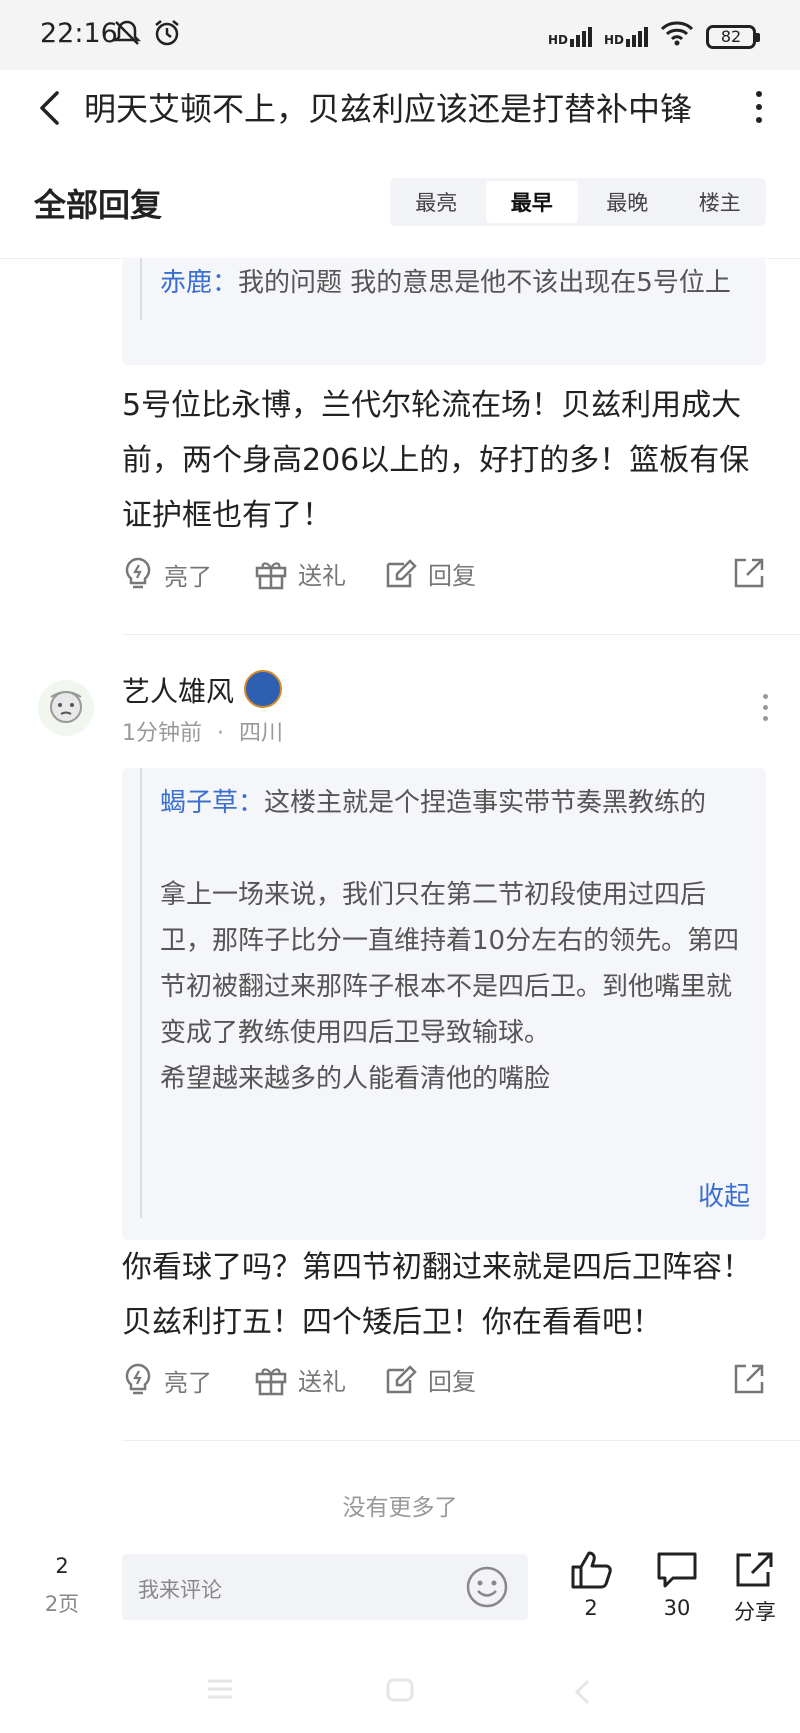  I want to click on quoted-line: 这楼主就是个捏造事实带节奏黑教练的, so click(485, 803).